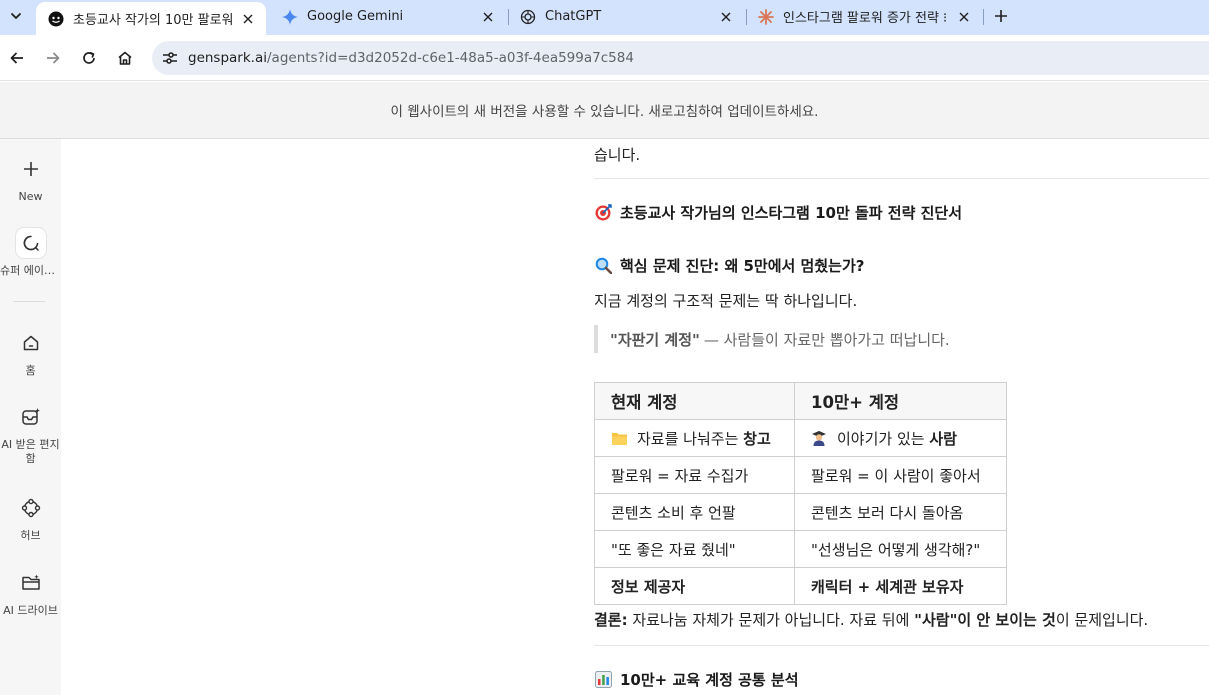 The height and width of the screenshot is (695, 1209). What do you see at coordinates (30, 370) in the screenshot?
I see `sidebar-item-label: 홈` at bounding box center [30, 370].